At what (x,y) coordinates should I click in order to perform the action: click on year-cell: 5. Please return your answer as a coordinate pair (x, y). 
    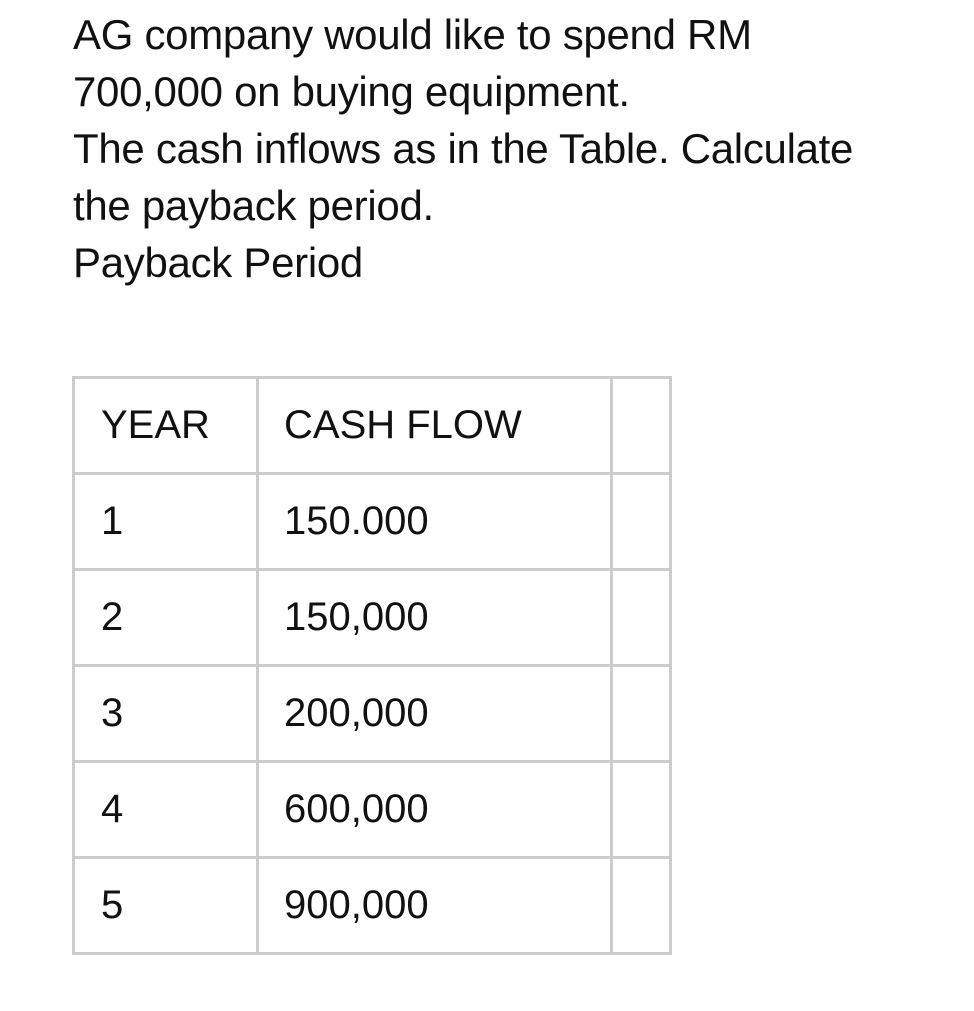
    Looking at the image, I should click on (165, 905).